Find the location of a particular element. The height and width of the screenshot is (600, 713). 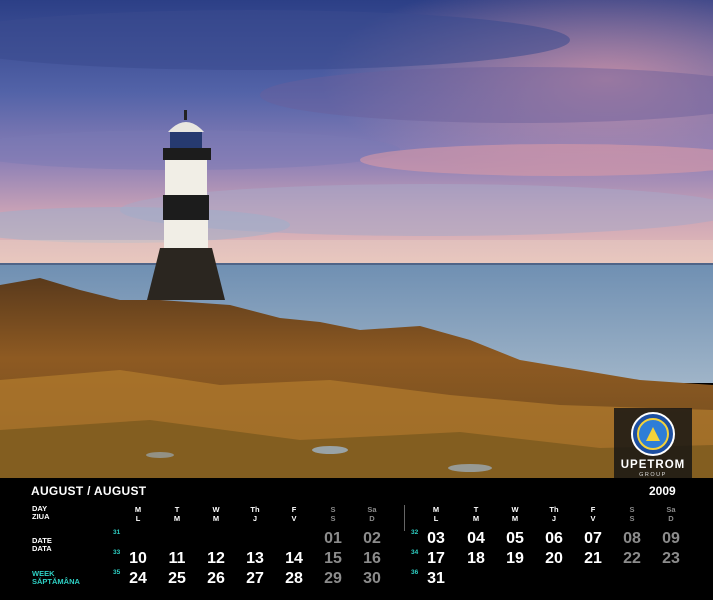

upetrom-logo: UPETROM GROUP is located at coordinates (653, 443).